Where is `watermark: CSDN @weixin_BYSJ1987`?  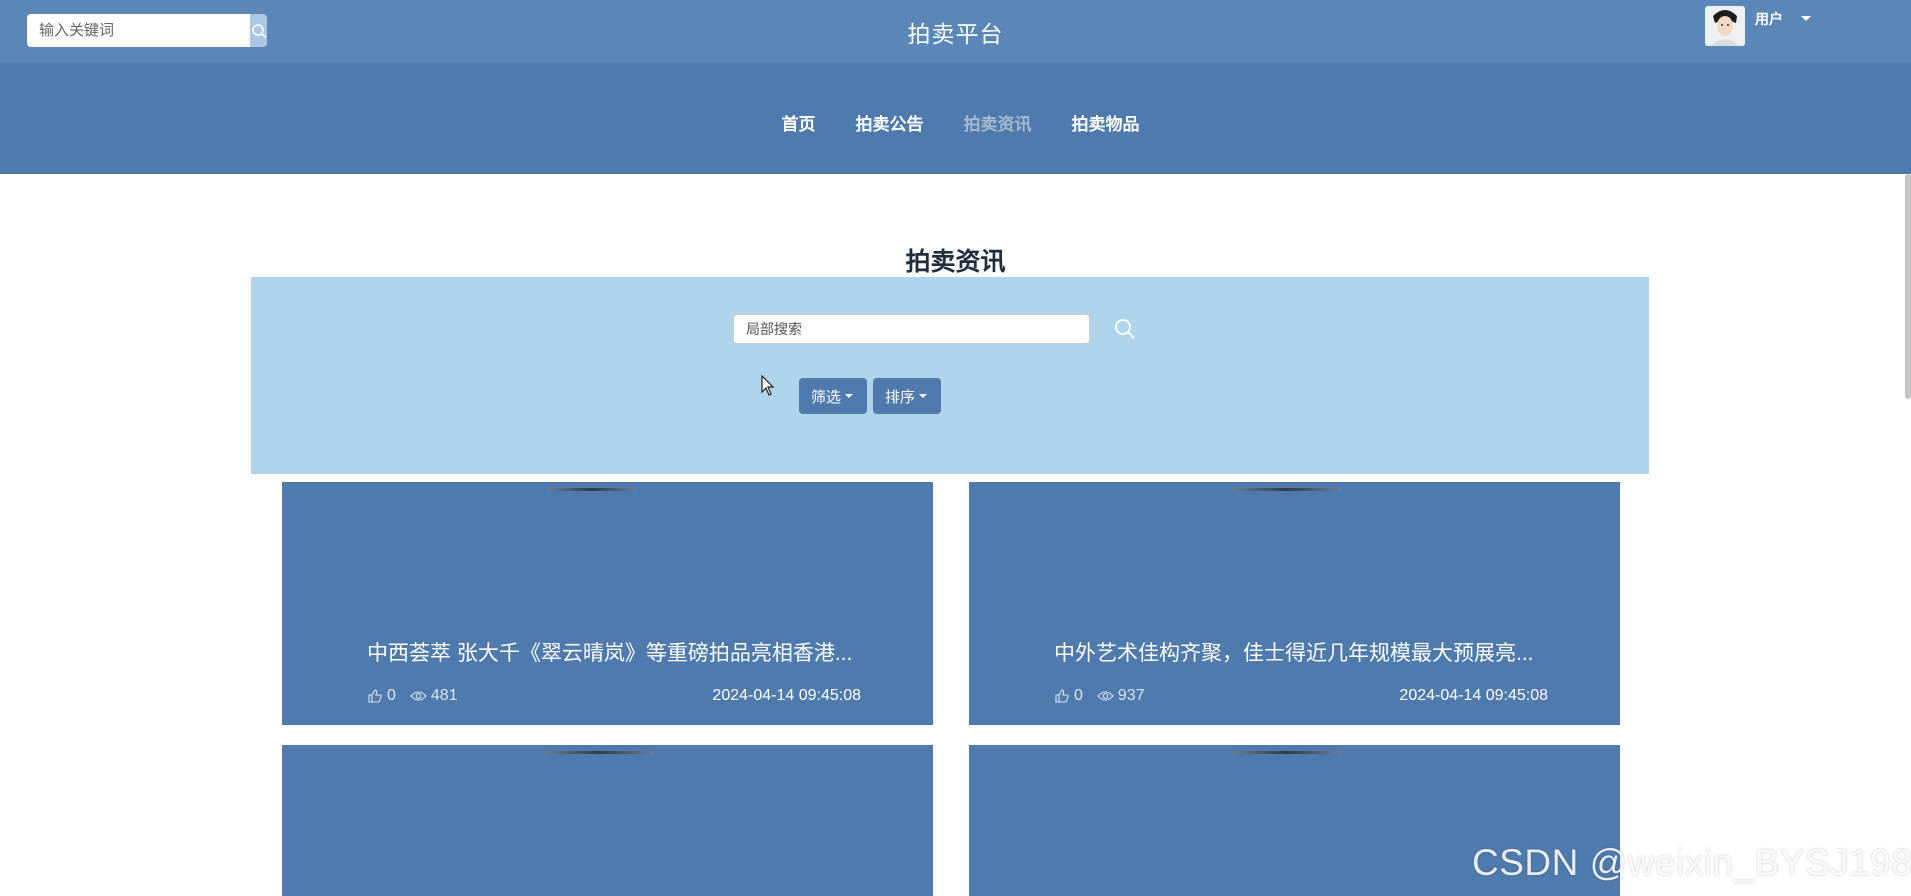 watermark: CSDN @weixin_BYSJ1987 is located at coordinates (1691, 862).